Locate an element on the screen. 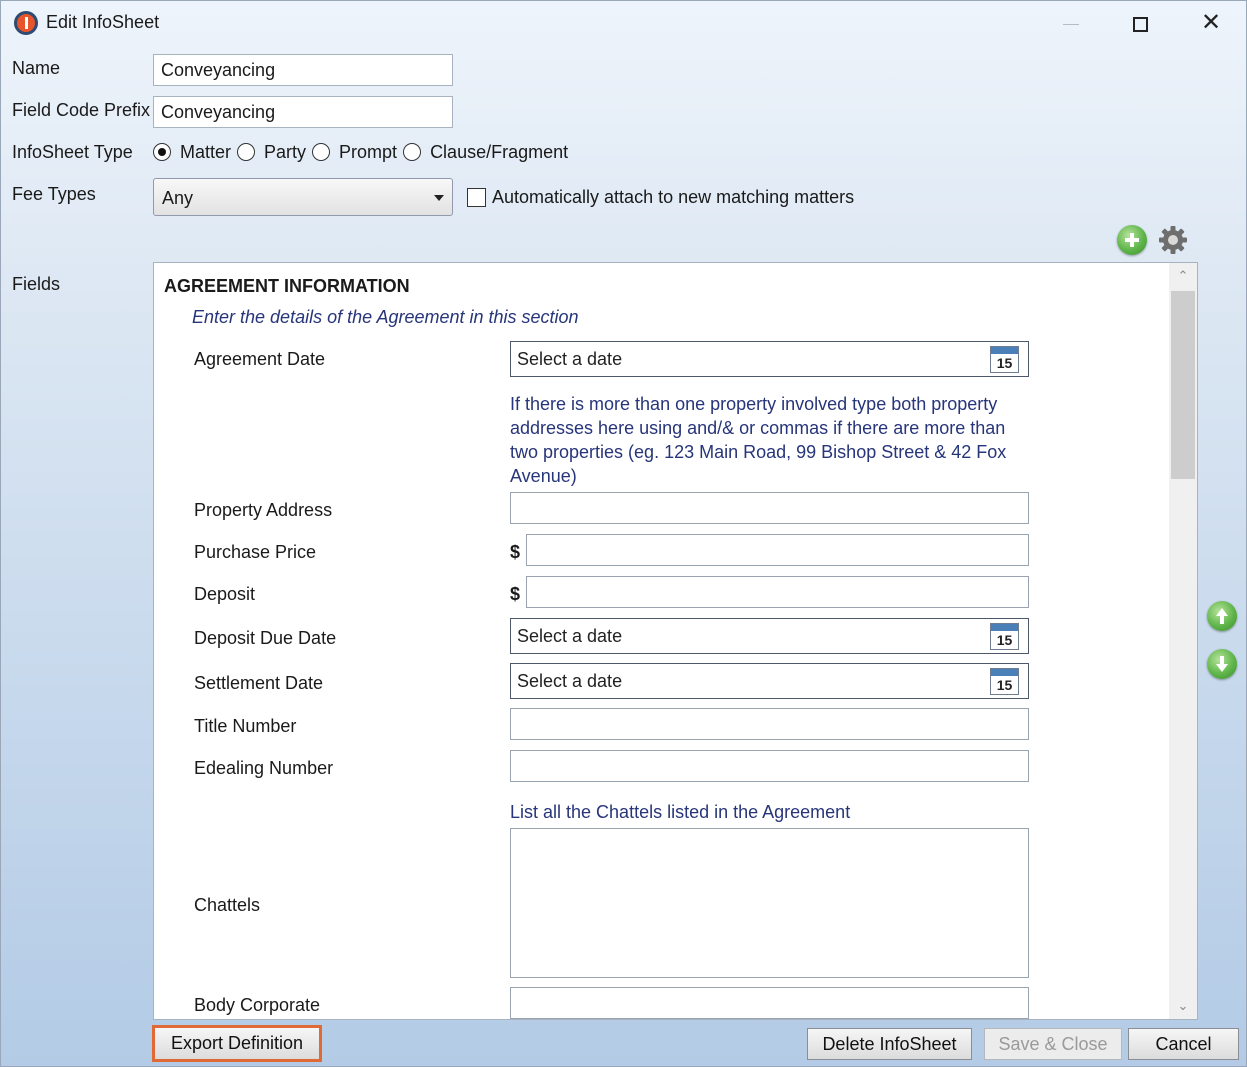 The width and height of the screenshot is (1247, 1067). settlement-date-picker: Select a date 15 is located at coordinates (769, 681).